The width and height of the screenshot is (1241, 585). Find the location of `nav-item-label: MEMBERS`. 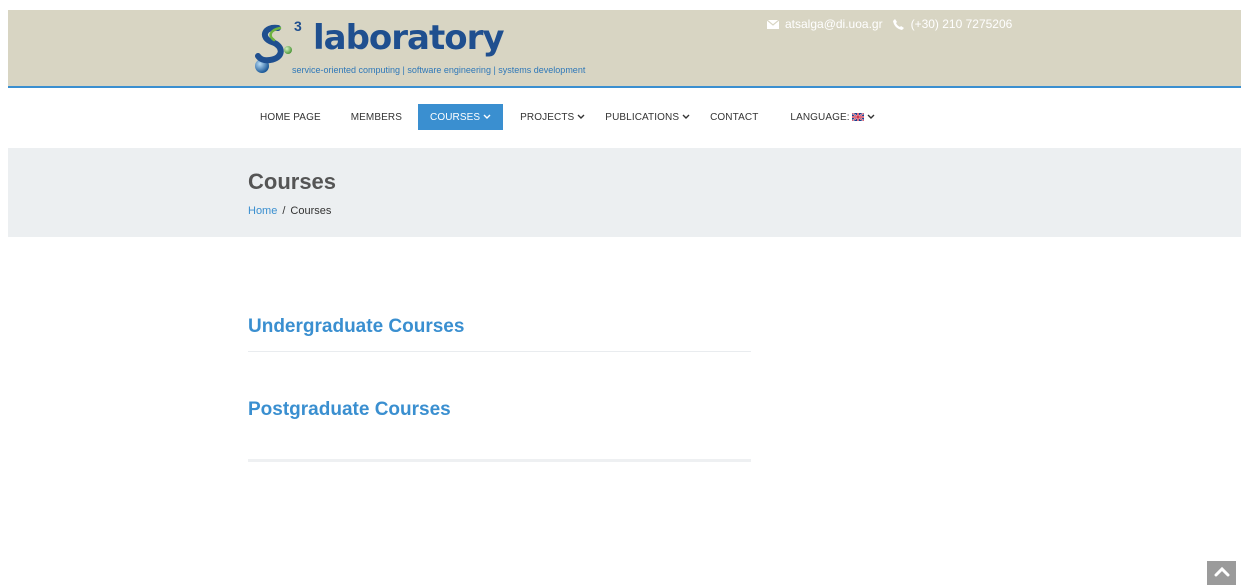

nav-item-label: MEMBERS is located at coordinates (376, 117).